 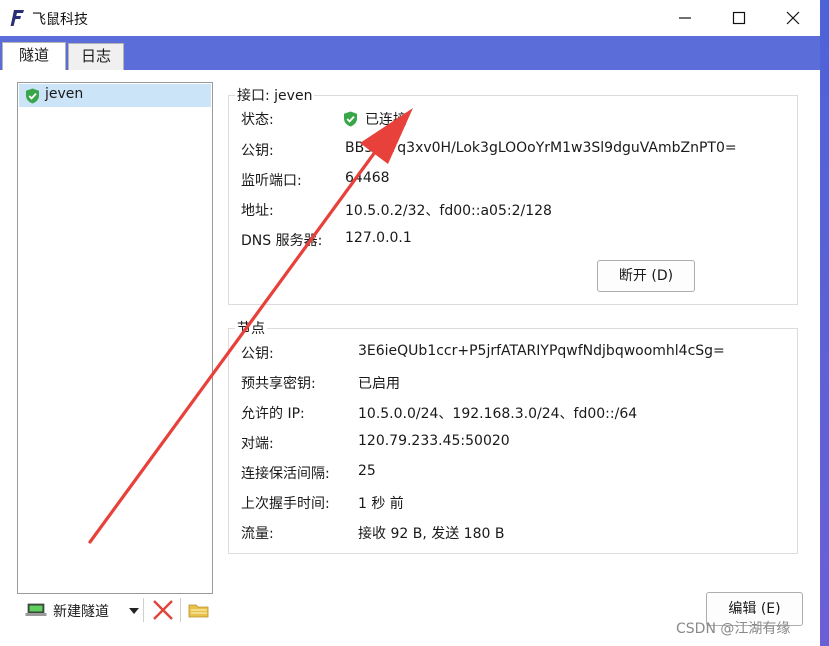 I want to click on keepalive-label: 连接保活间隔:, so click(x=285, y=474).